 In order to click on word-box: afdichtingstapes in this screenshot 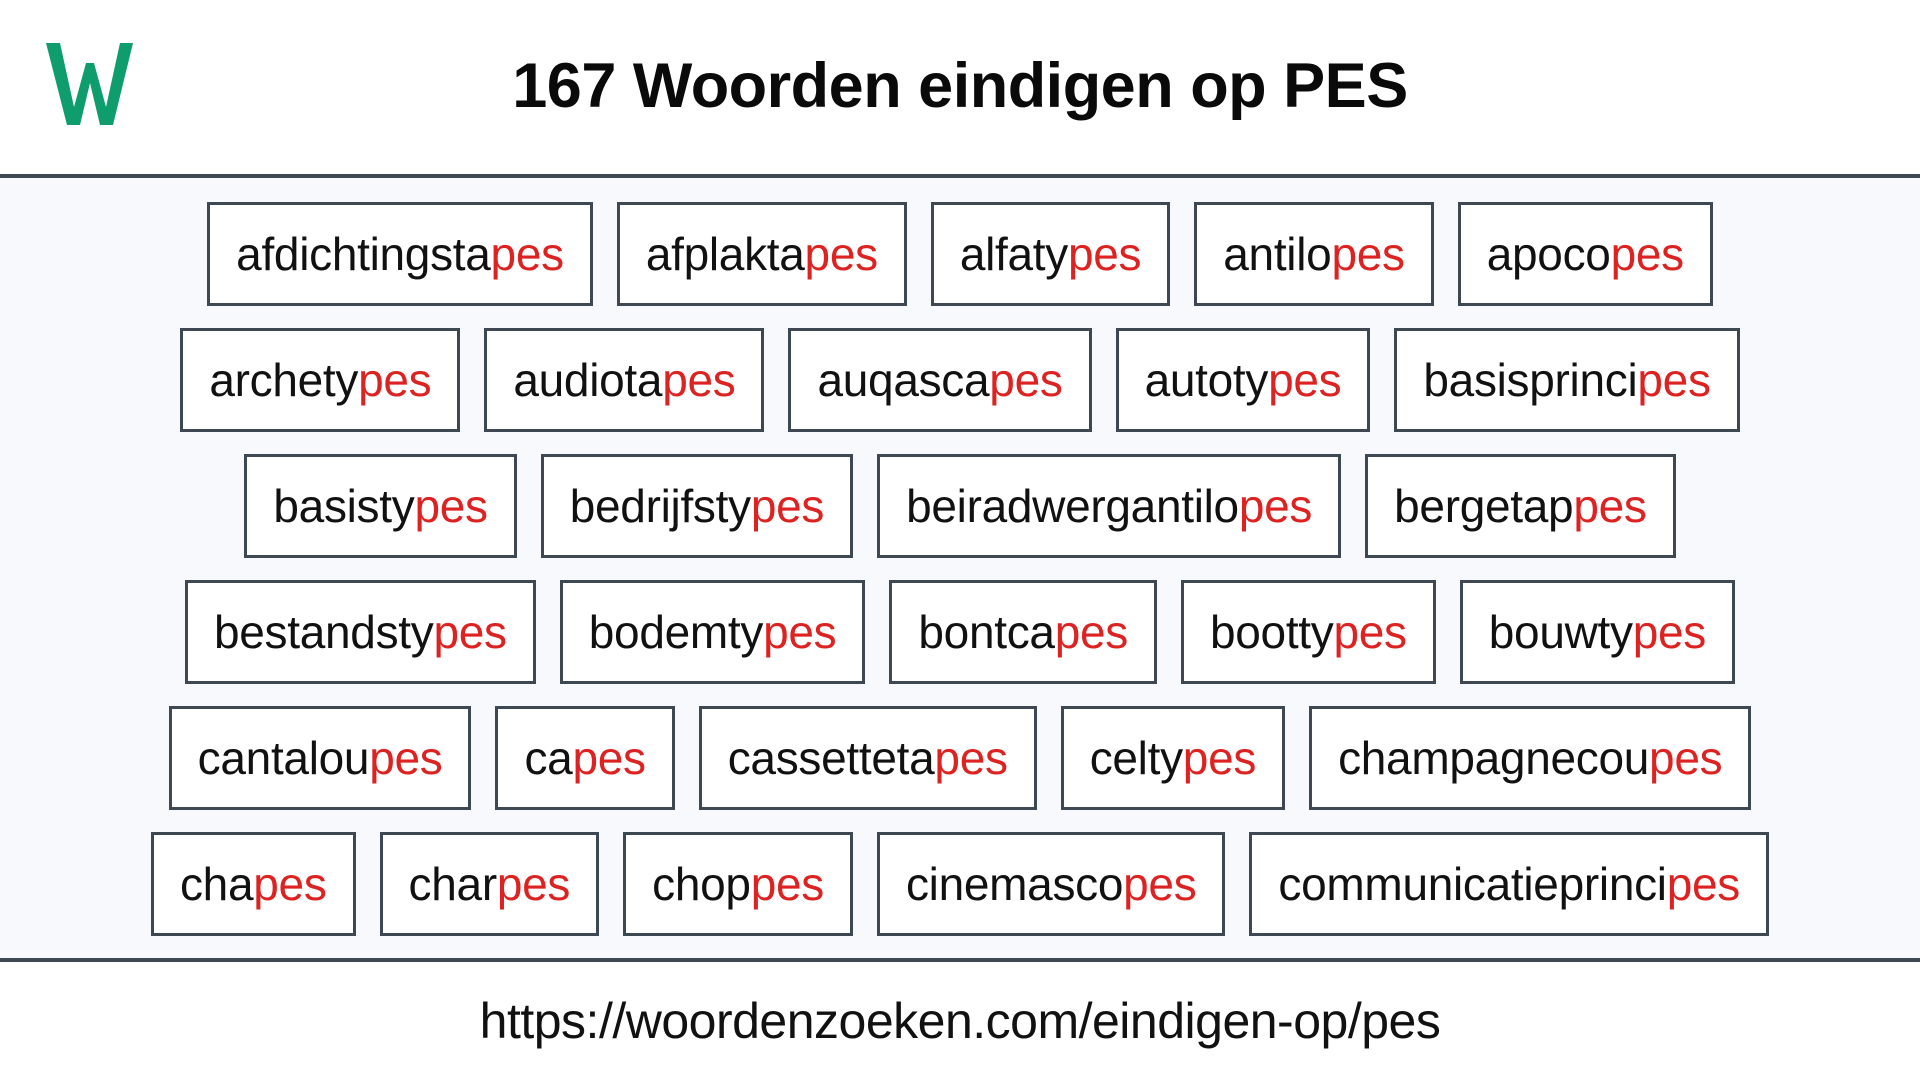, I will do `click(400, 254)`.